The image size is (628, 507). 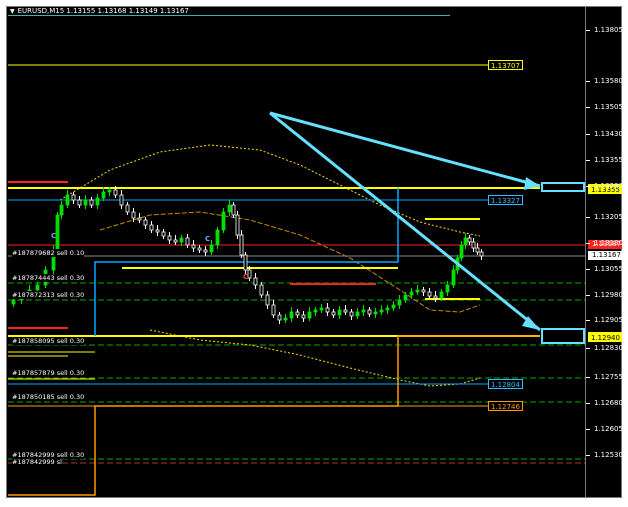 I want to click on order-label: #187874443 sell 0.30, so click(x=48, y=278).